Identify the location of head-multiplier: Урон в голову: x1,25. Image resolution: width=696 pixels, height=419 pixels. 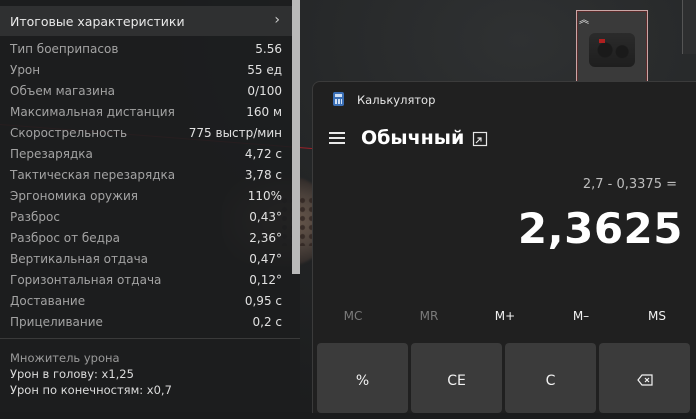
(72, 374).